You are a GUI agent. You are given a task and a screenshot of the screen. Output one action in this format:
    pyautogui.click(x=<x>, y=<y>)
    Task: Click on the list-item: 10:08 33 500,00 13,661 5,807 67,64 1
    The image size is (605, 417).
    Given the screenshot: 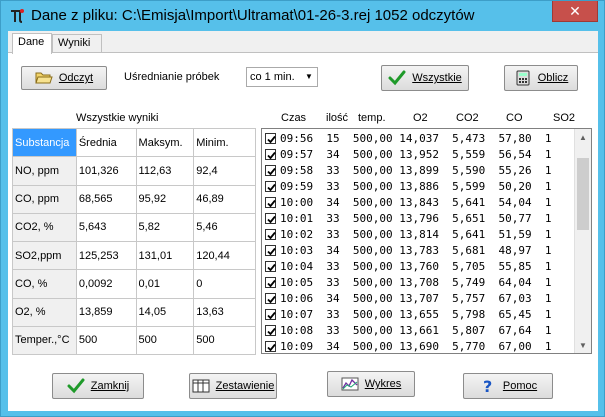 What is the action you would take?
    pyautogui.click(x=419, y=331)
    